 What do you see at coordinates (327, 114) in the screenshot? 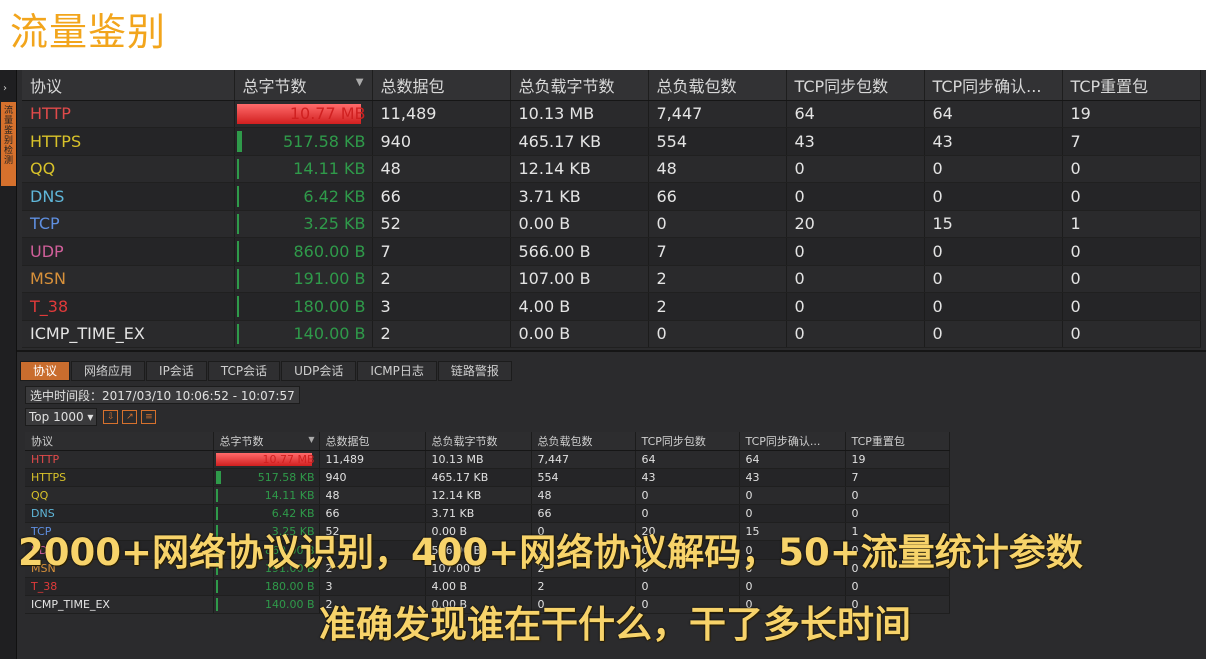
I see `bytes-value: 10.77 MB` at bounding box center [327, 114].